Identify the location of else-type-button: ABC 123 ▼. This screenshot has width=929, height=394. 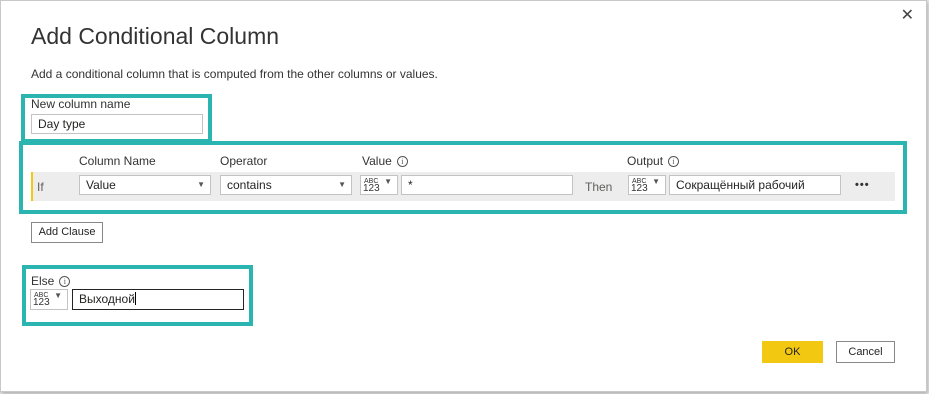
(49, 299).